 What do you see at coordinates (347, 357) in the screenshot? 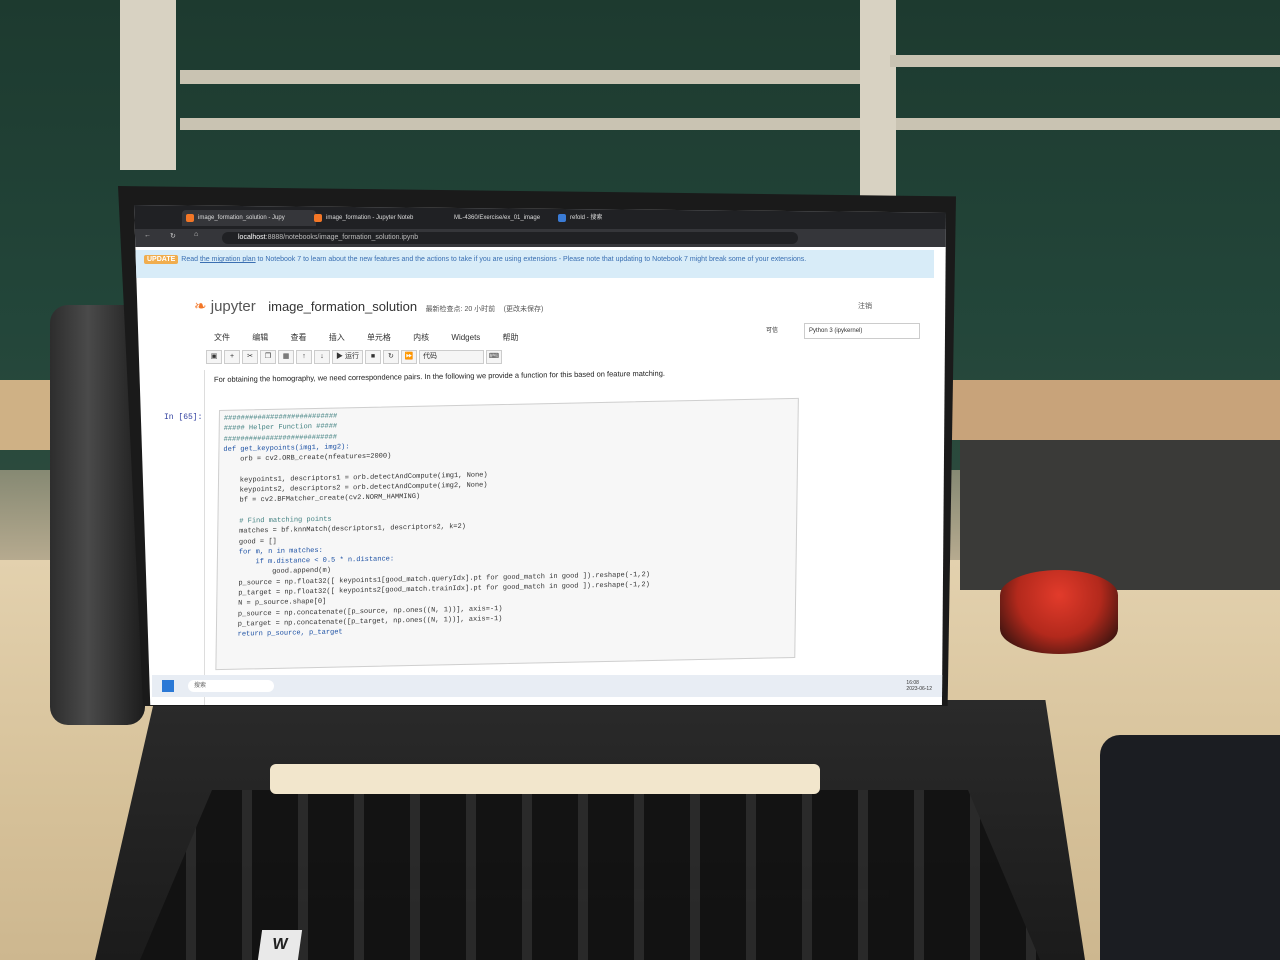
I see `run-button: ▶ 运行` at bounding box center [347, 357].